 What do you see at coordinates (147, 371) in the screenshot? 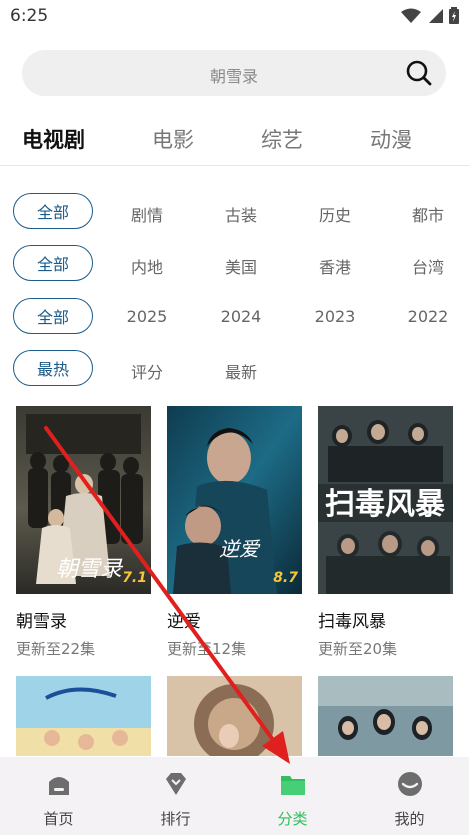
I see `filter-option: 评分` at bounding box center [147, 371].